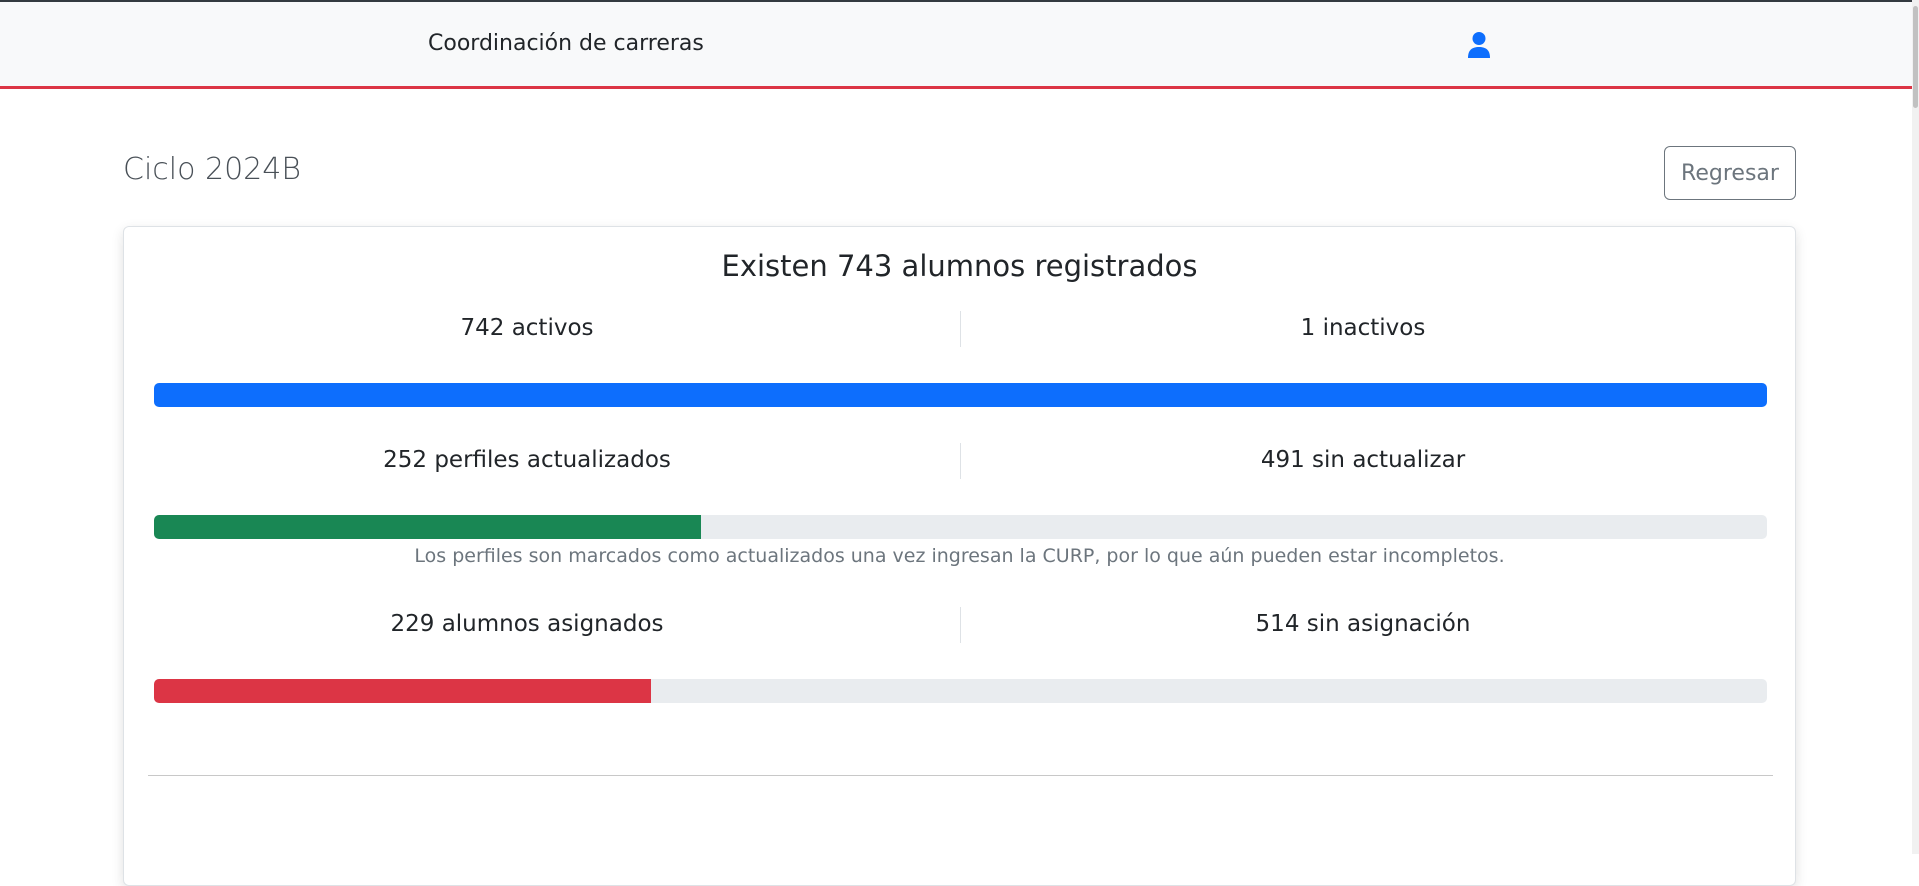 The height and width of the screenshot is (886, 1919). Describe the element at coordinates (960, 527) in the screenshot. I see `profiles-progress` at that location.